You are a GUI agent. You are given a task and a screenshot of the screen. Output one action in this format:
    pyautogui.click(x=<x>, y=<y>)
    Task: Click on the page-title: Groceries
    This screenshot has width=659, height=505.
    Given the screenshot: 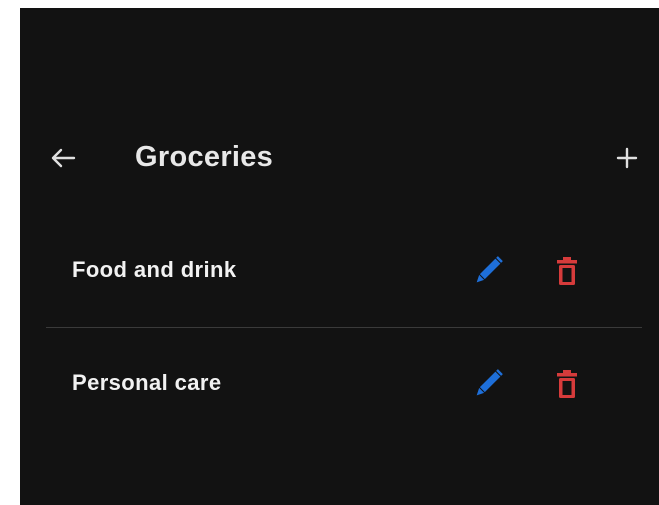 What is the action you would take?
    pyautogui.click(x=204, y=157)
    